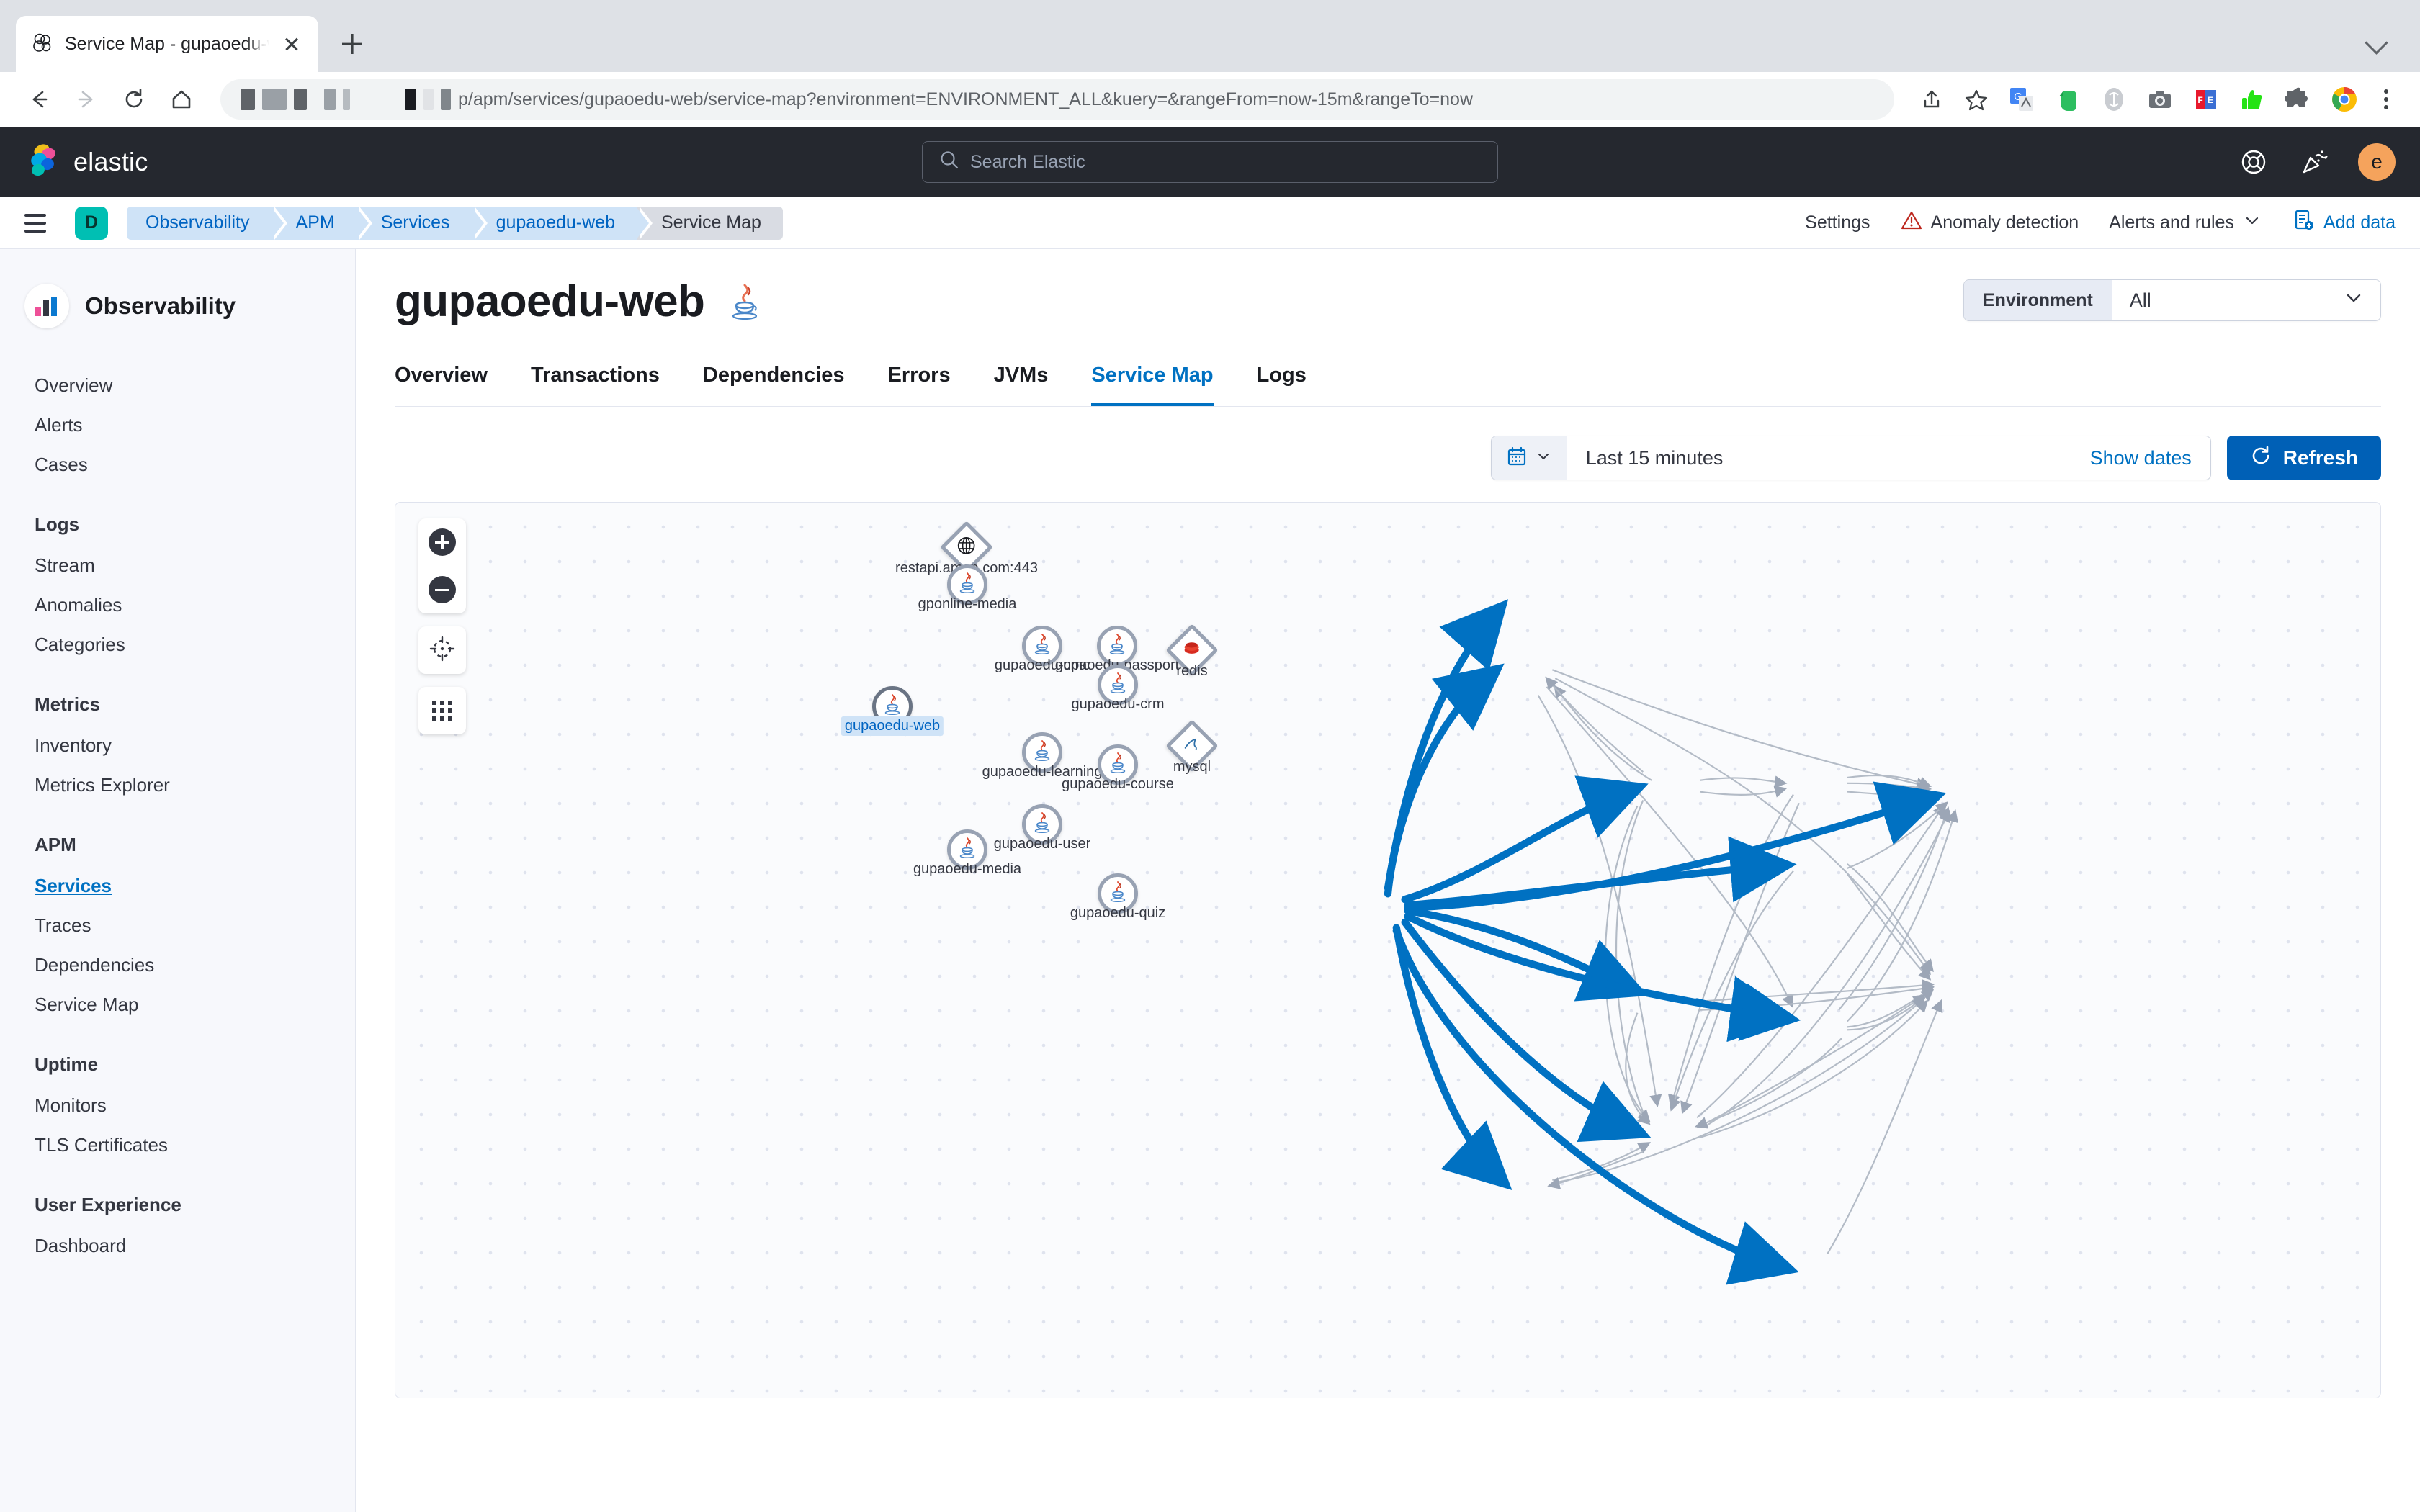  Describe the element at coordinates (86, 99) in the screenshot. I see `forward-arrow-icon` at that location.